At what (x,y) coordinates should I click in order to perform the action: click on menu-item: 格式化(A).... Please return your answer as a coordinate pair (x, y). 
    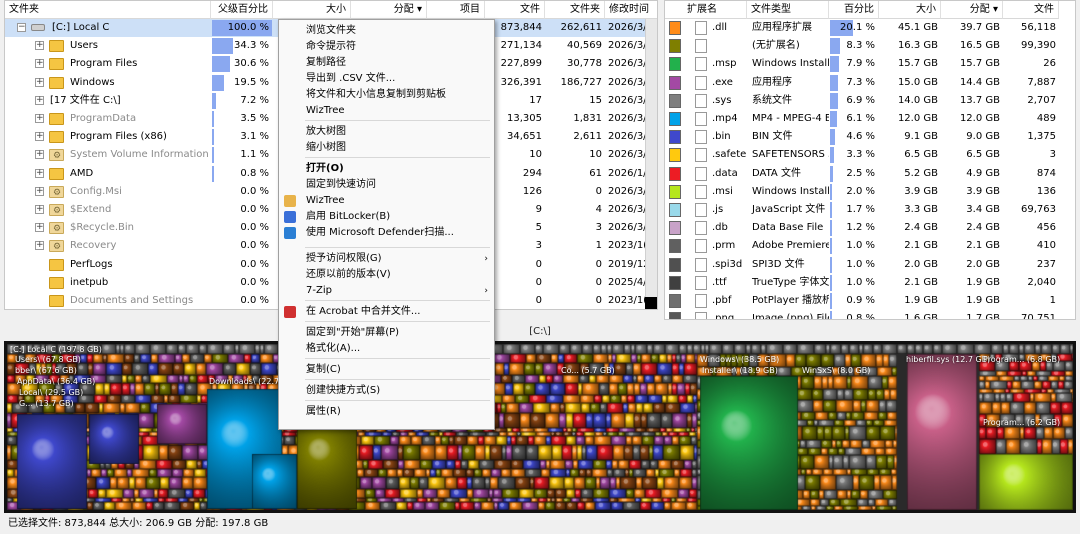
    Looking at the image, I should click on (386, 349).